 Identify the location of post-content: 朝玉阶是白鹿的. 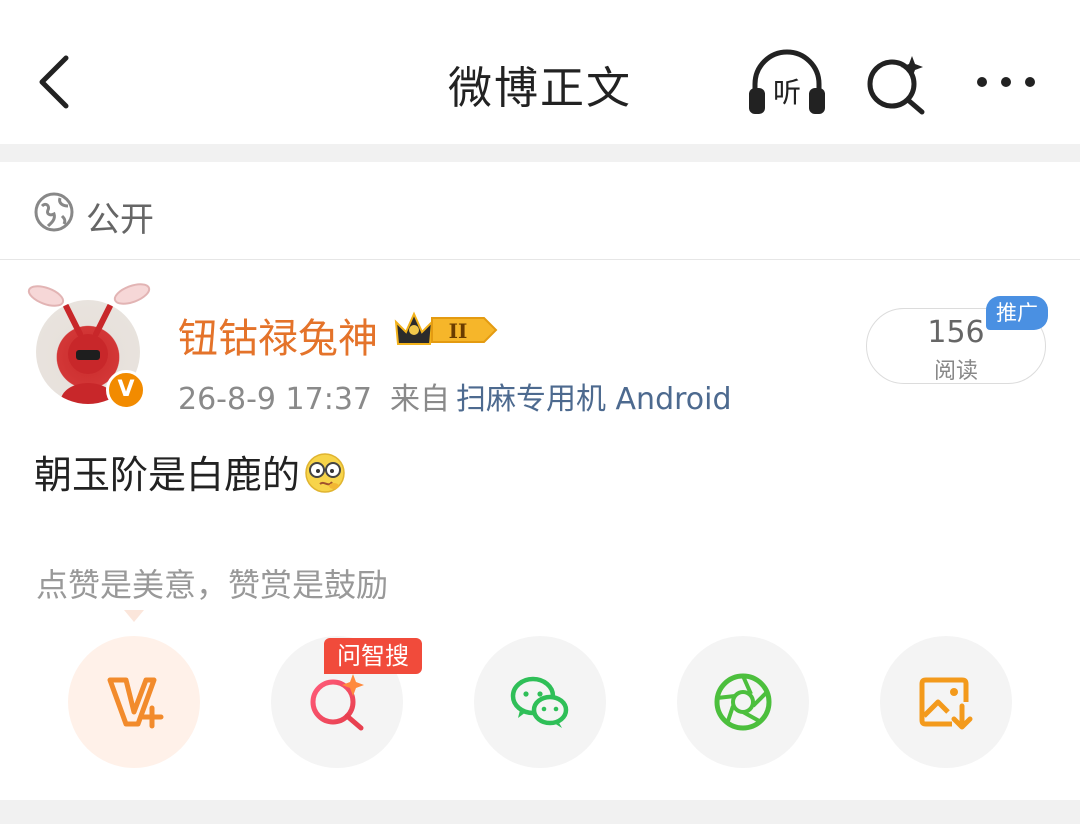
(190, 471).